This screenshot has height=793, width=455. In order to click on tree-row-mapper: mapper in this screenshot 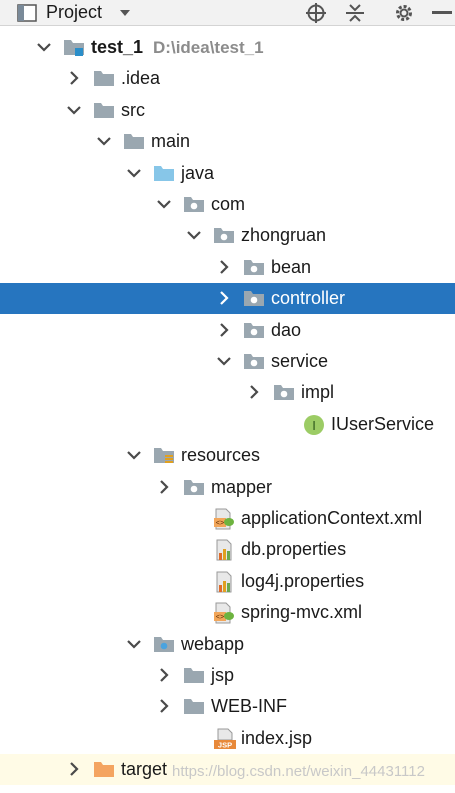, I will do `click(227, 487)`.